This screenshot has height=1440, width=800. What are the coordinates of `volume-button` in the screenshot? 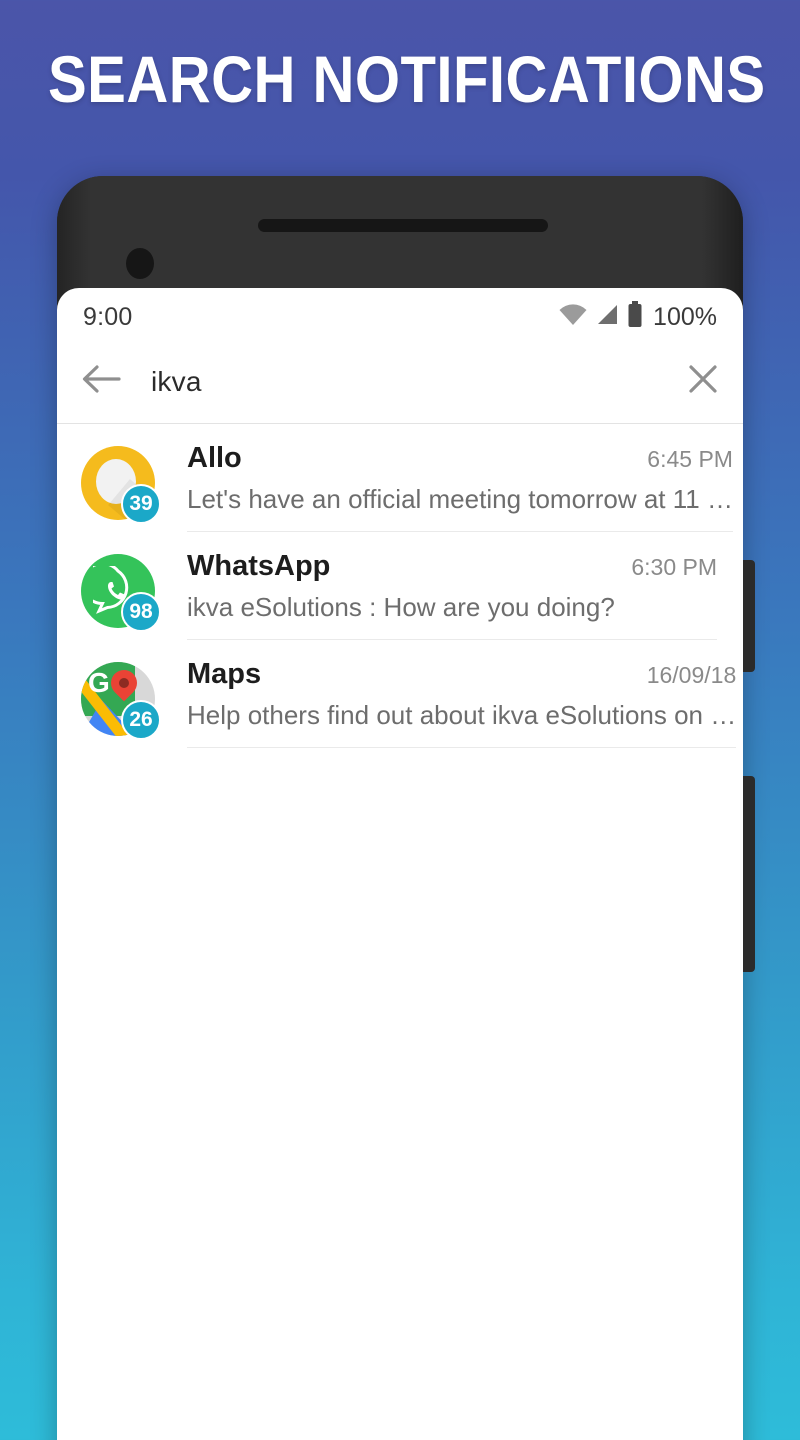 It's located at (748, 616).